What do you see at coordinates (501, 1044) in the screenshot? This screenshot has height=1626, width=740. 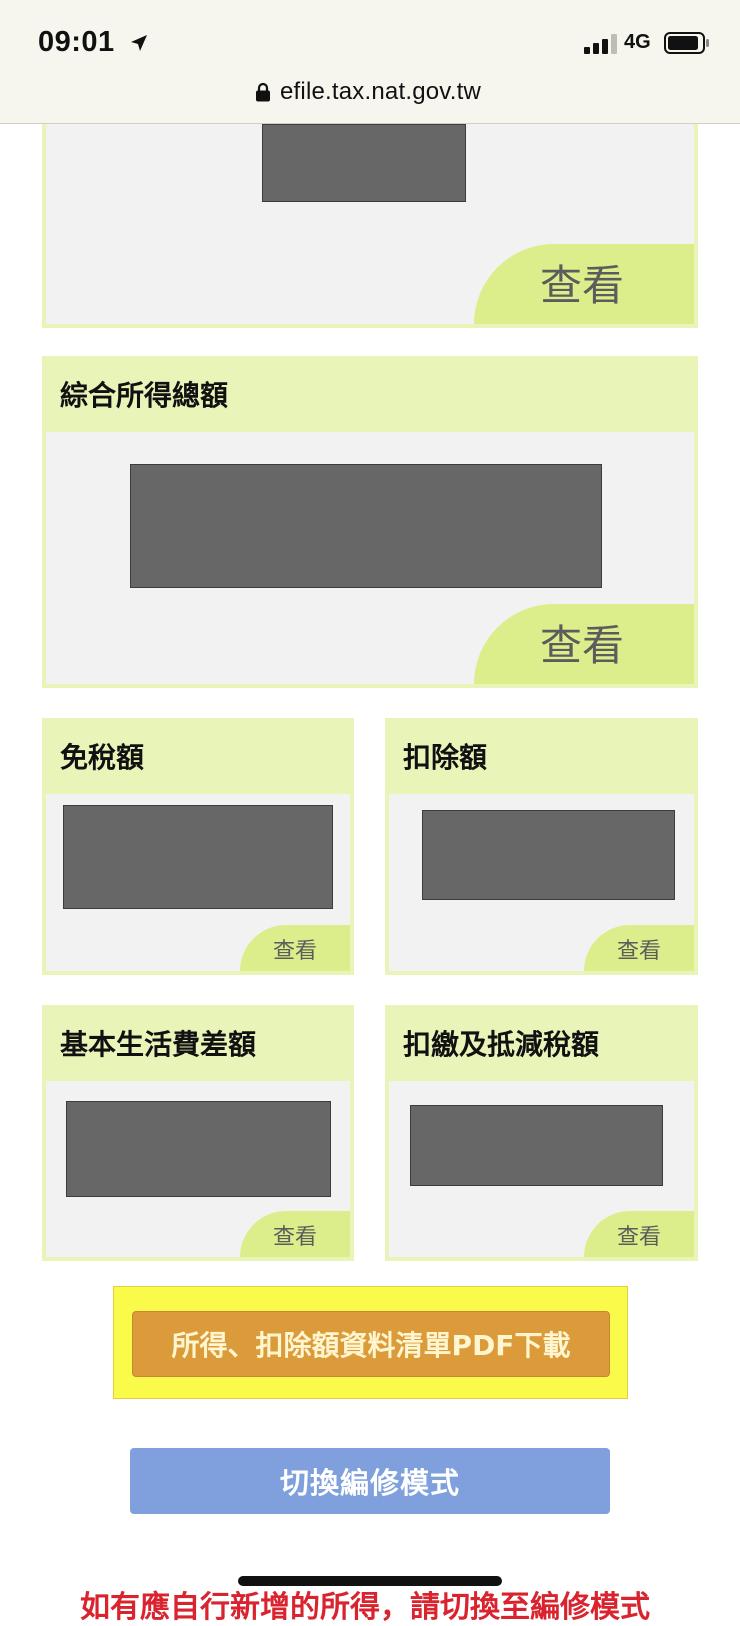 I see `card-title: 扣繳及抵減稅額` at bounding box center [501, 1044].